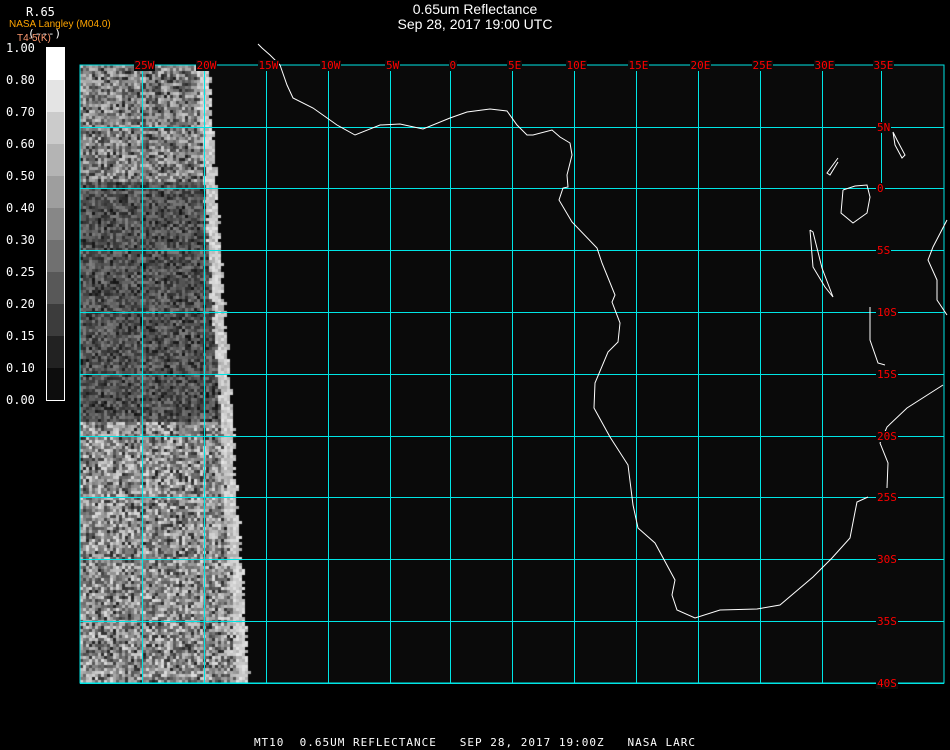 This screenshot has width=950, height=750. I want to click on grid-label: 35E, so click(883, 65).